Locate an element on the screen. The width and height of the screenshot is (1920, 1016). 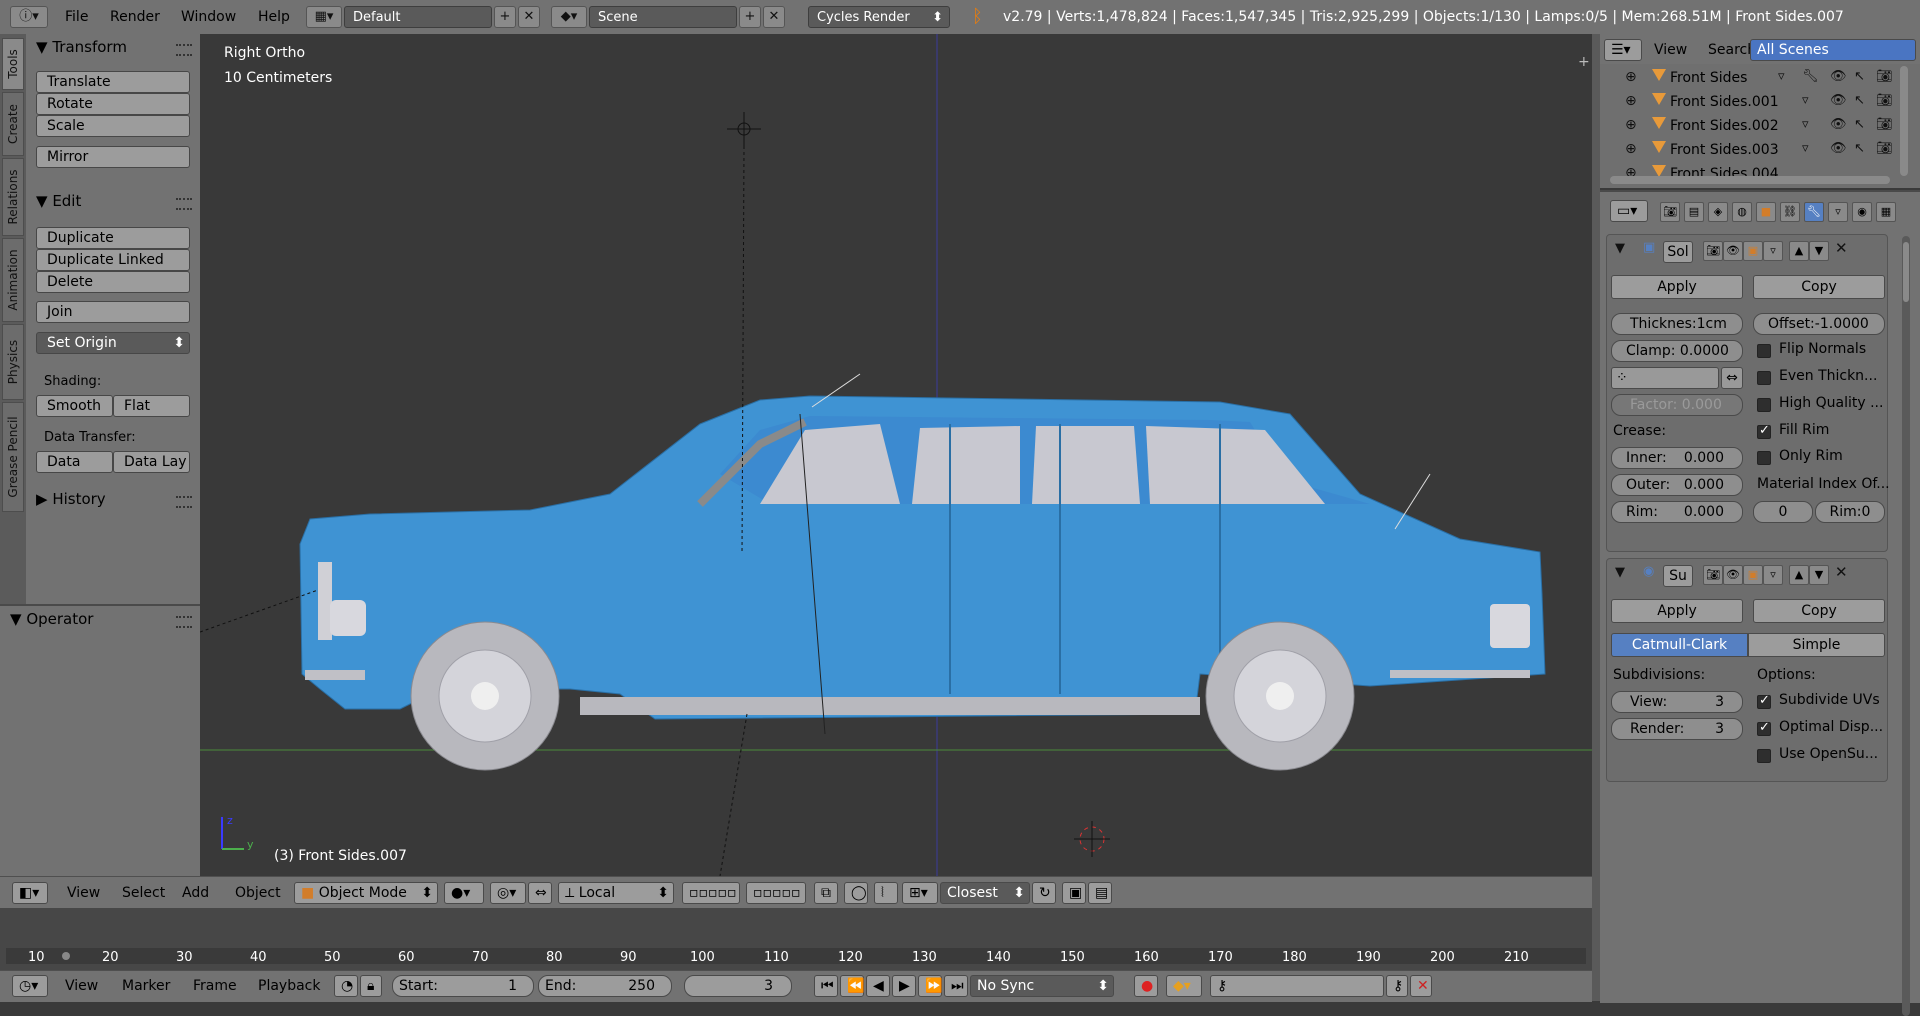
delete-keyframe-icon: ✕ is located at coordinates (1421, 986).